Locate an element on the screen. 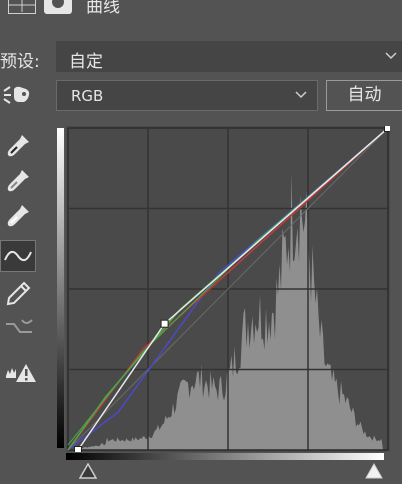 The width and height of the screenshot is (402, 484). pencil-tool is located at coordinates (20, 294).